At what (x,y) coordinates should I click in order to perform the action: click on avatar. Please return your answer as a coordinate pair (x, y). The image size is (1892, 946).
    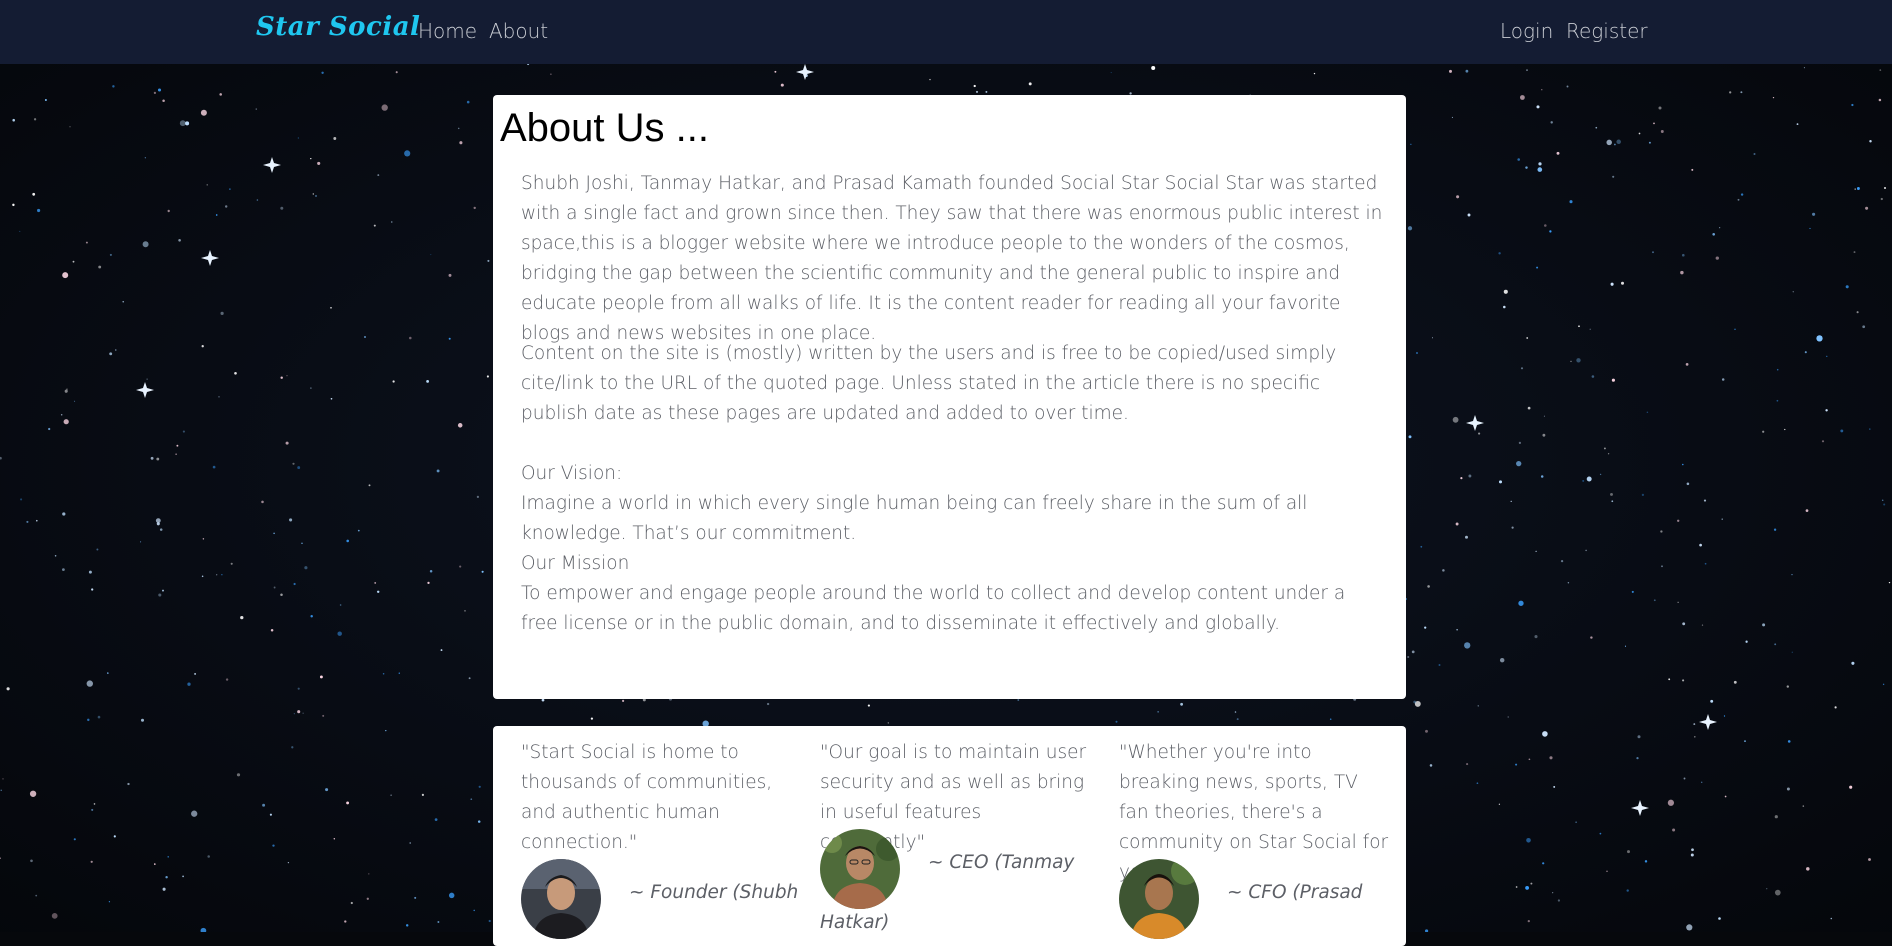
    Looking at the image, I should click on (860, 869).